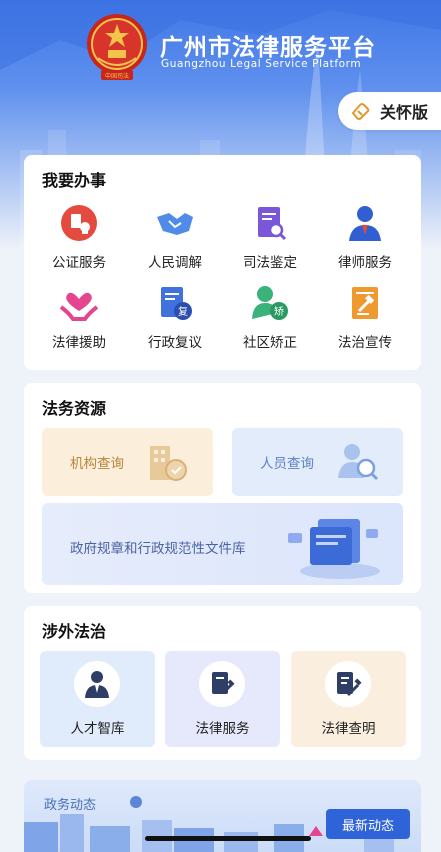 The height and width of the screenshot is (852, 441). Describe the element at coordinates (365, 223) in the screenshot. I see `lawyer-icon` at that location.